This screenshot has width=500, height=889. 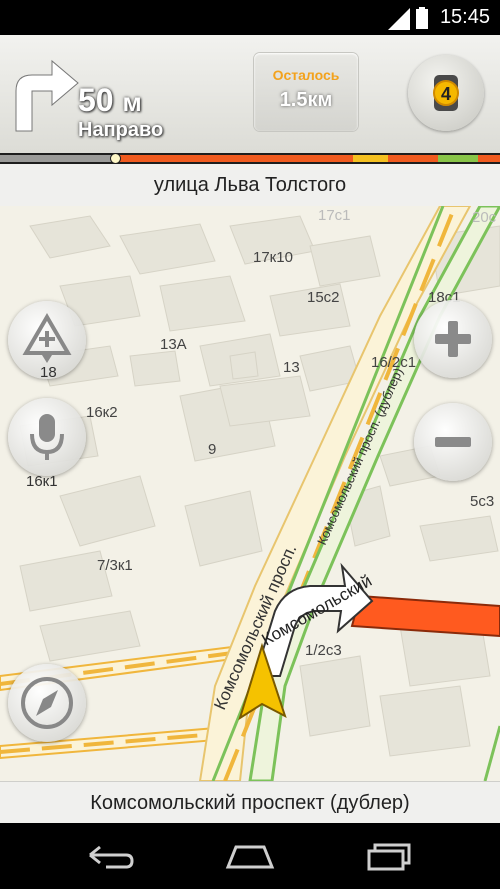 What do you see at coordinates (390, 856) in the screenshot?
I see `recent-apps-icon` at bounding box center [390, 856].